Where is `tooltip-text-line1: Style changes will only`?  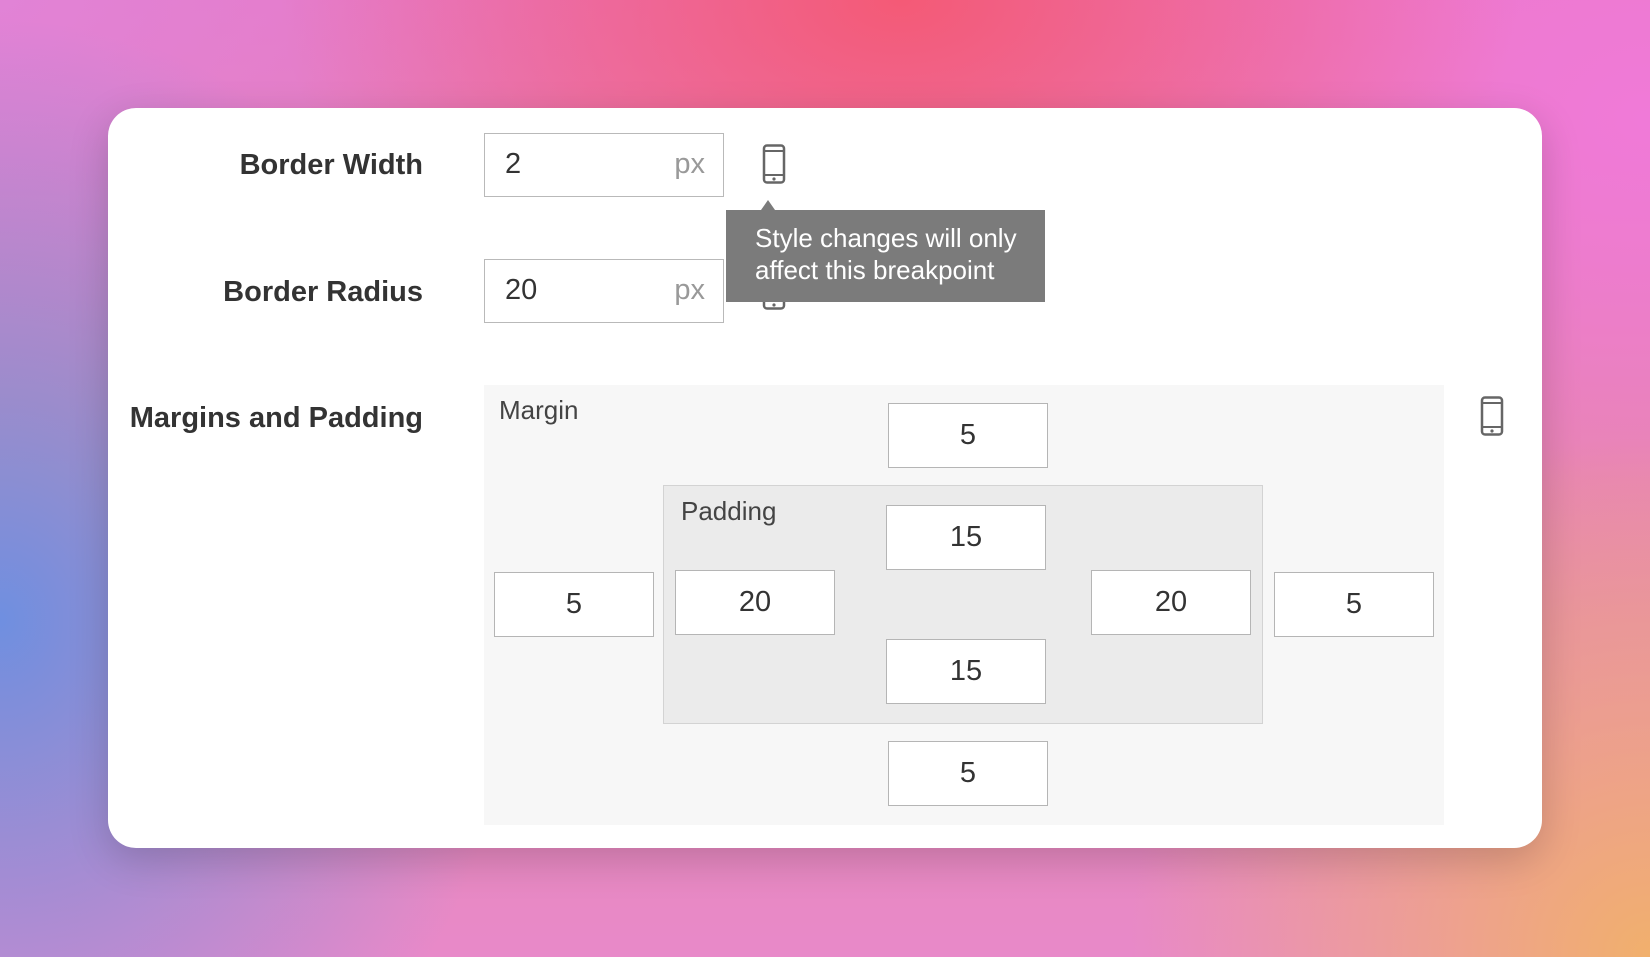
tooltip-text-line1: Style changes will only is located at coordinates (886, 238).